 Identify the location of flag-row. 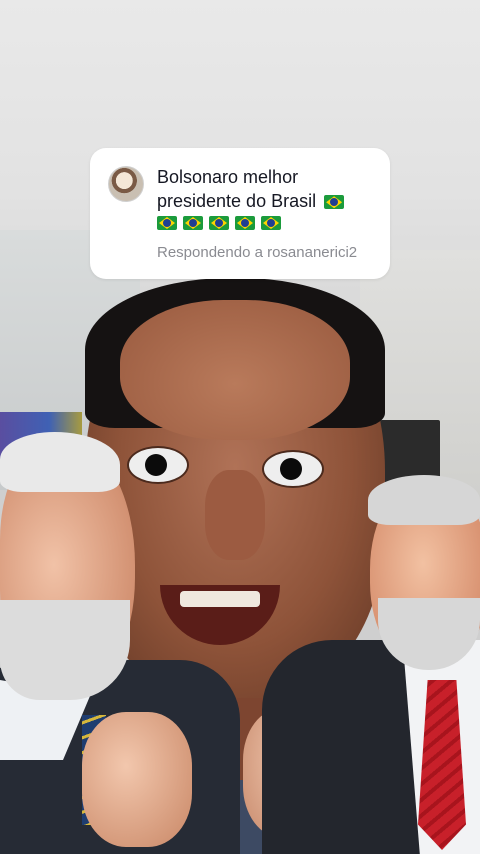
(269, 223).